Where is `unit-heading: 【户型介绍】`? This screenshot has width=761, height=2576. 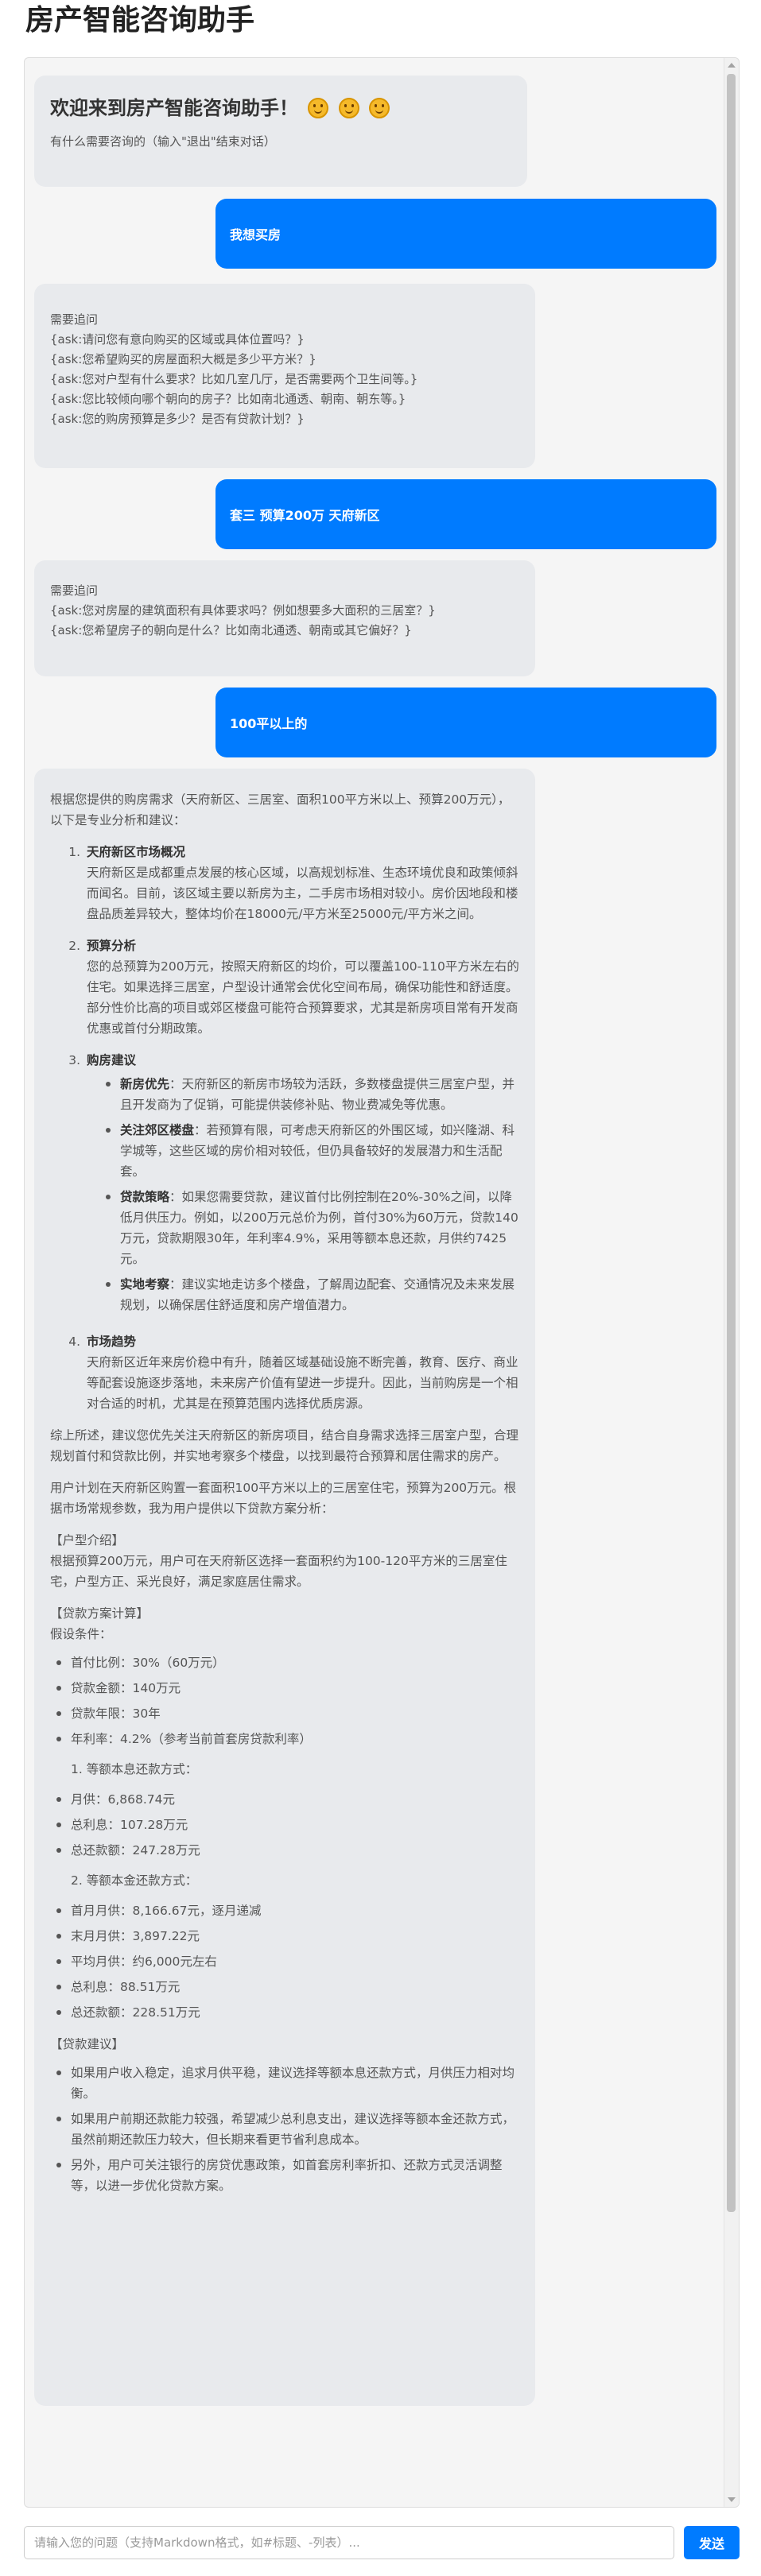
unit-heading: 【户型介绍】 is located at coordinates (87, 1540).